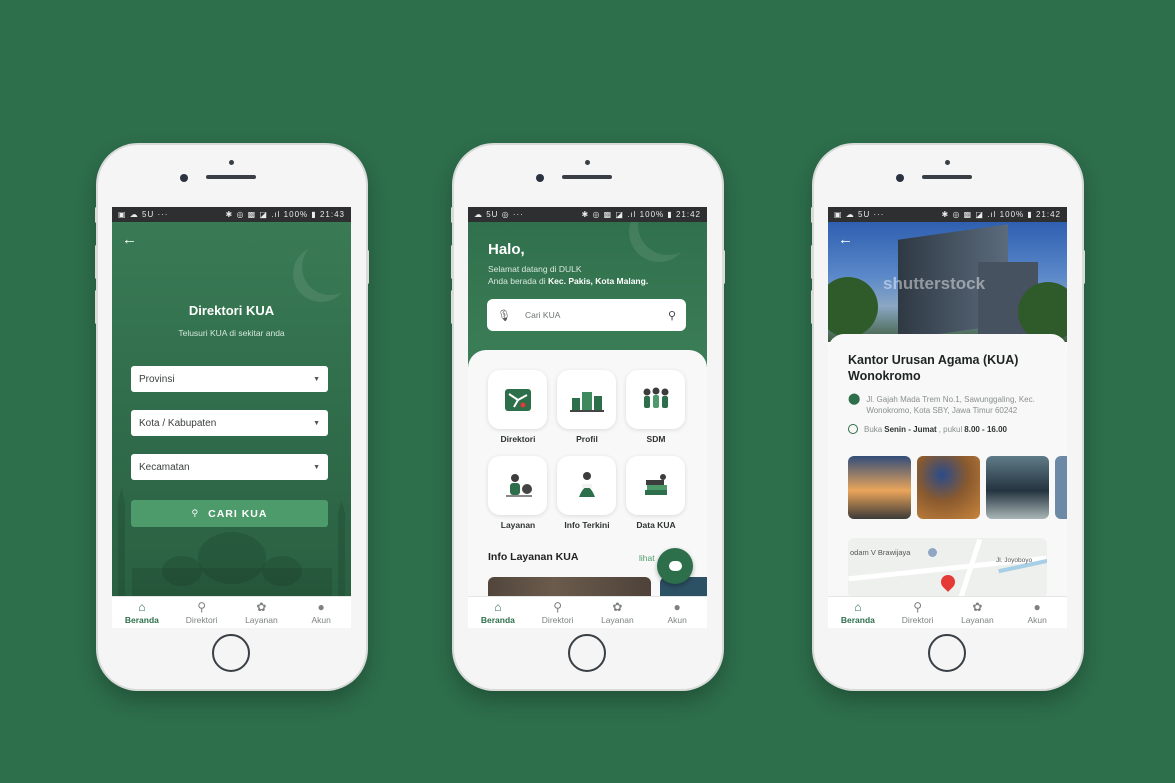  What do you see at coordinates (157, 379) in the screenshot?
I see `provinsi-dropdown-label: Provinsi` at bounding box center [157, 379].